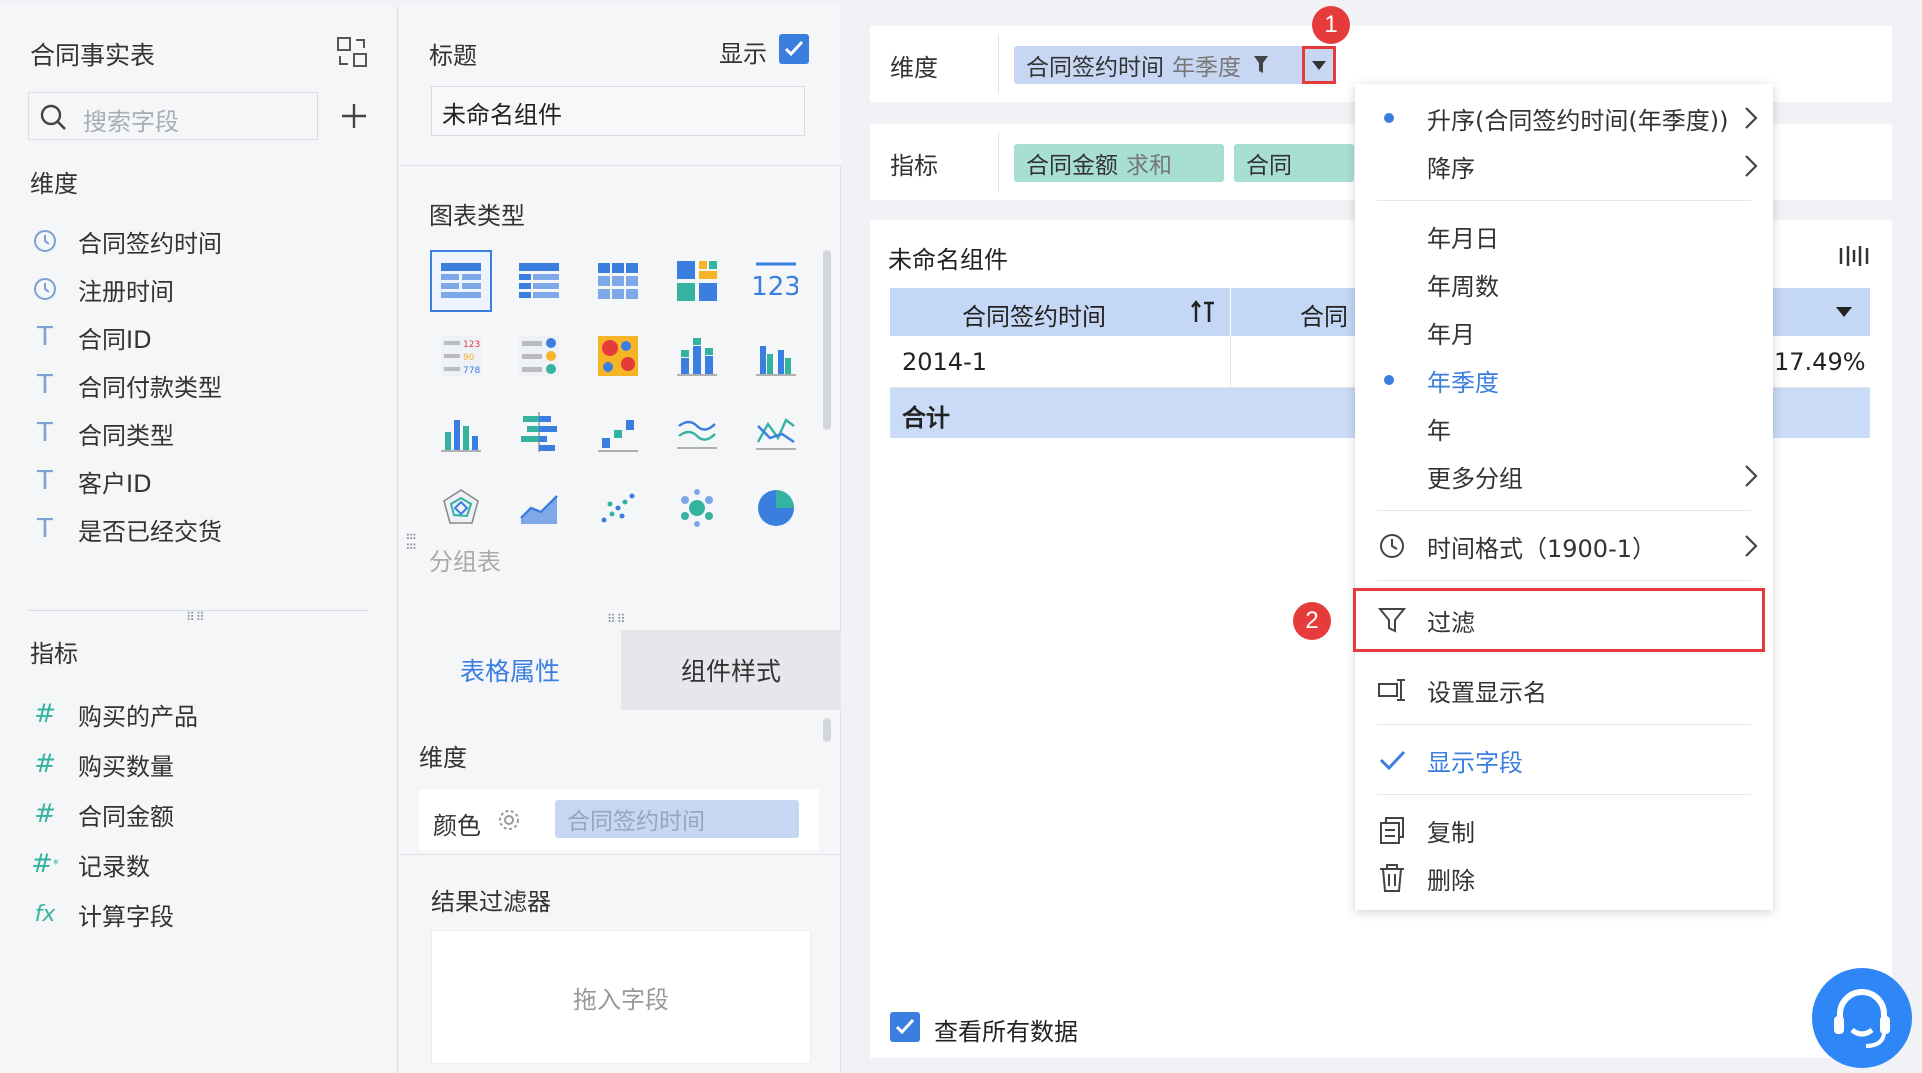 The image size is (1922, 1073). I want to click on number-widget-icon: 123, so click(776, 281).